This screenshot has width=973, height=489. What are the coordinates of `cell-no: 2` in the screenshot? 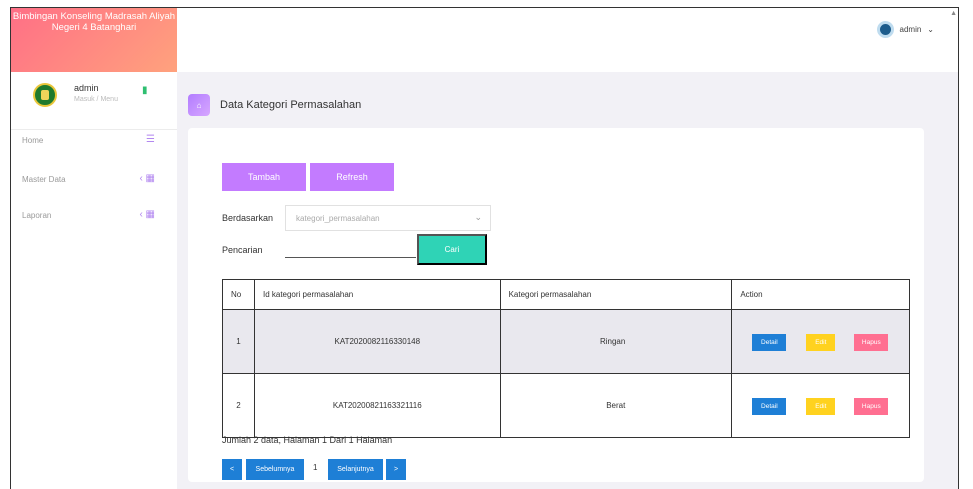 It's located at (238, 405).